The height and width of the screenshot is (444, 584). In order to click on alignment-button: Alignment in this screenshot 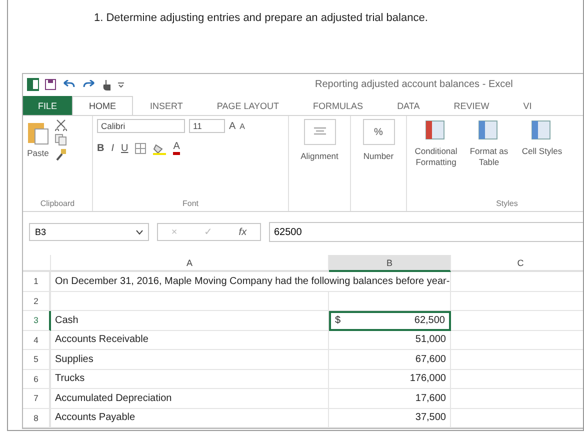, I will do `click(319, 156)`.